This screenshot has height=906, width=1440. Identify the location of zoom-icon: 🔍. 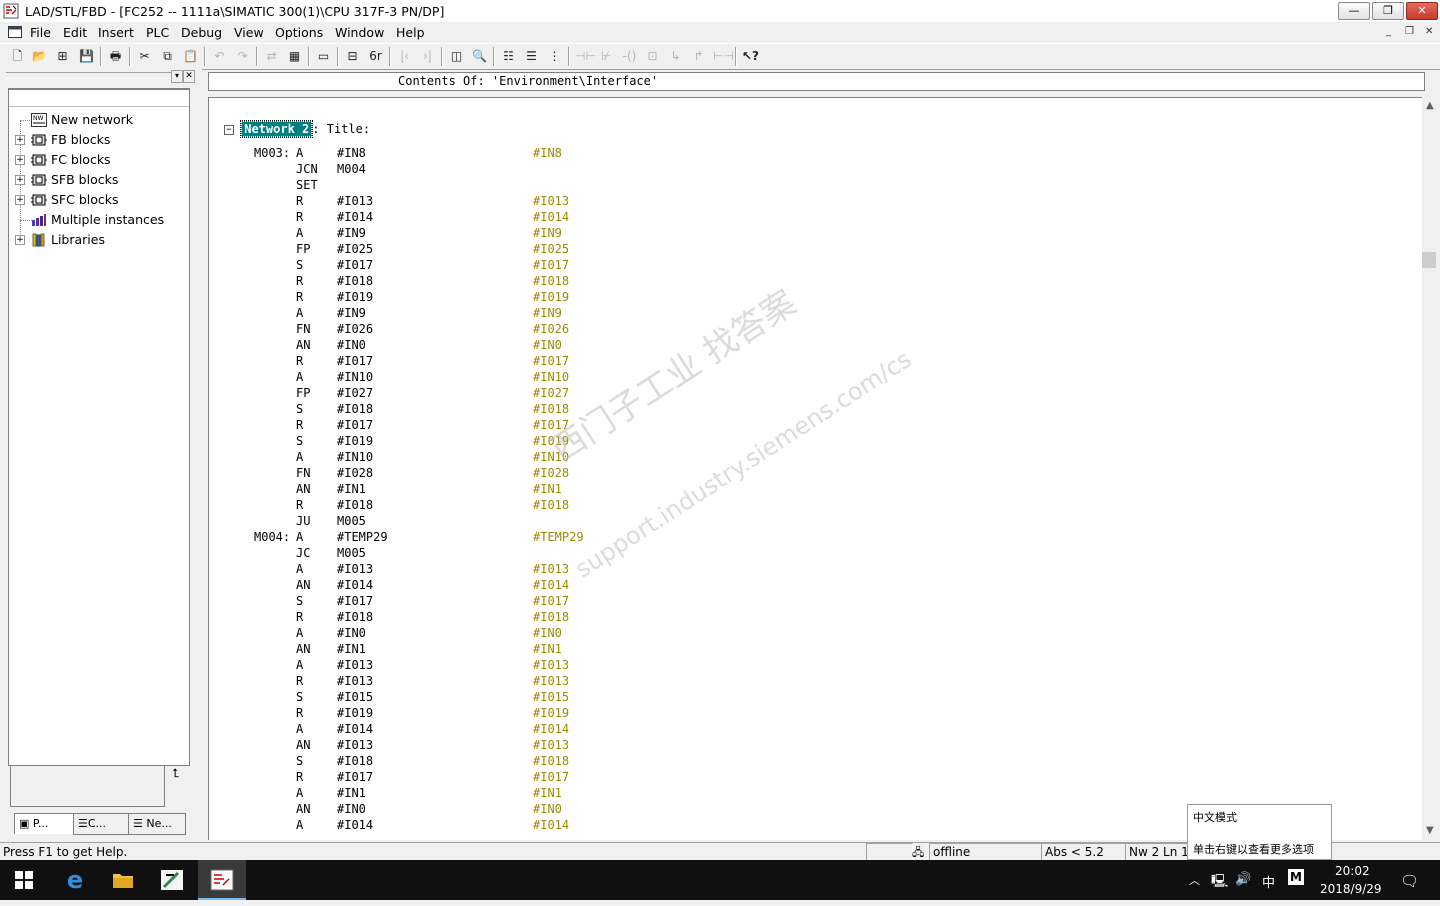
(479, 56).